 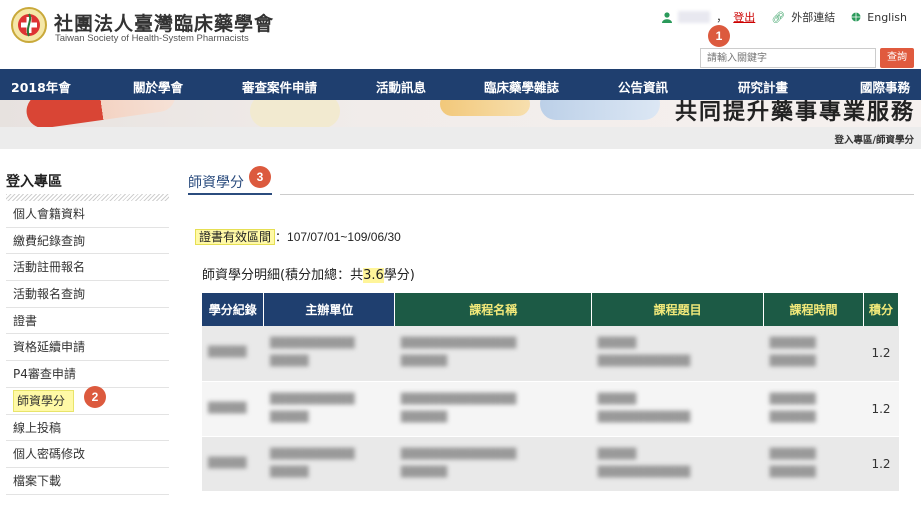 What do you see at coordinates (230, 194) in the screenshot?
I see `title-underline` at bounding box center [230, 194].